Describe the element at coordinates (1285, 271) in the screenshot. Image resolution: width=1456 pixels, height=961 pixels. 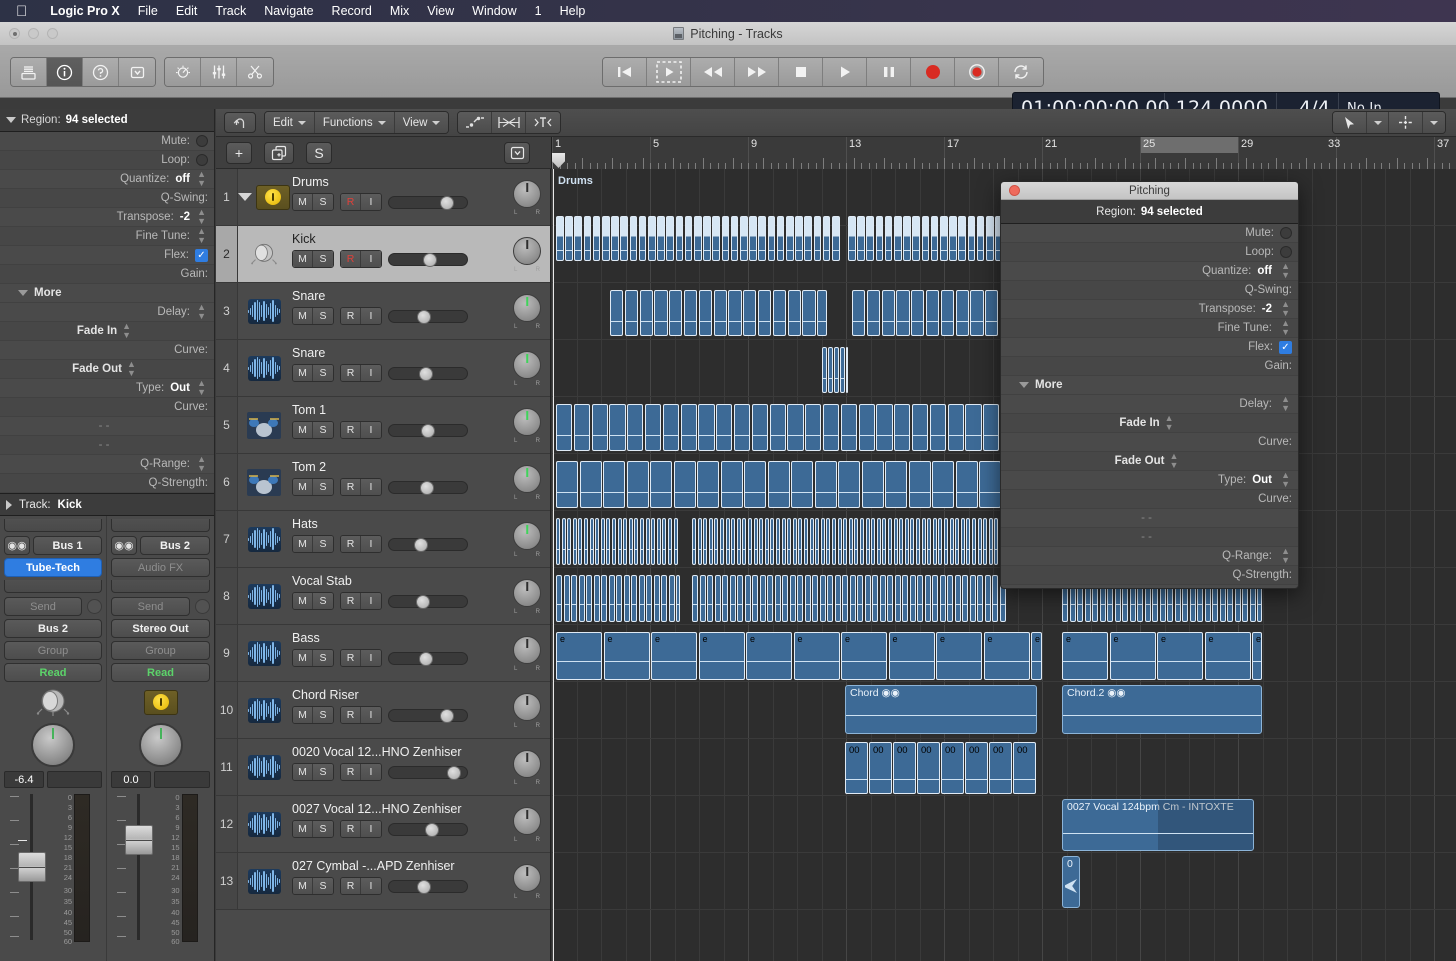
I see `dialog-quantize-stepper-icon: ▲ ▼` at that location.